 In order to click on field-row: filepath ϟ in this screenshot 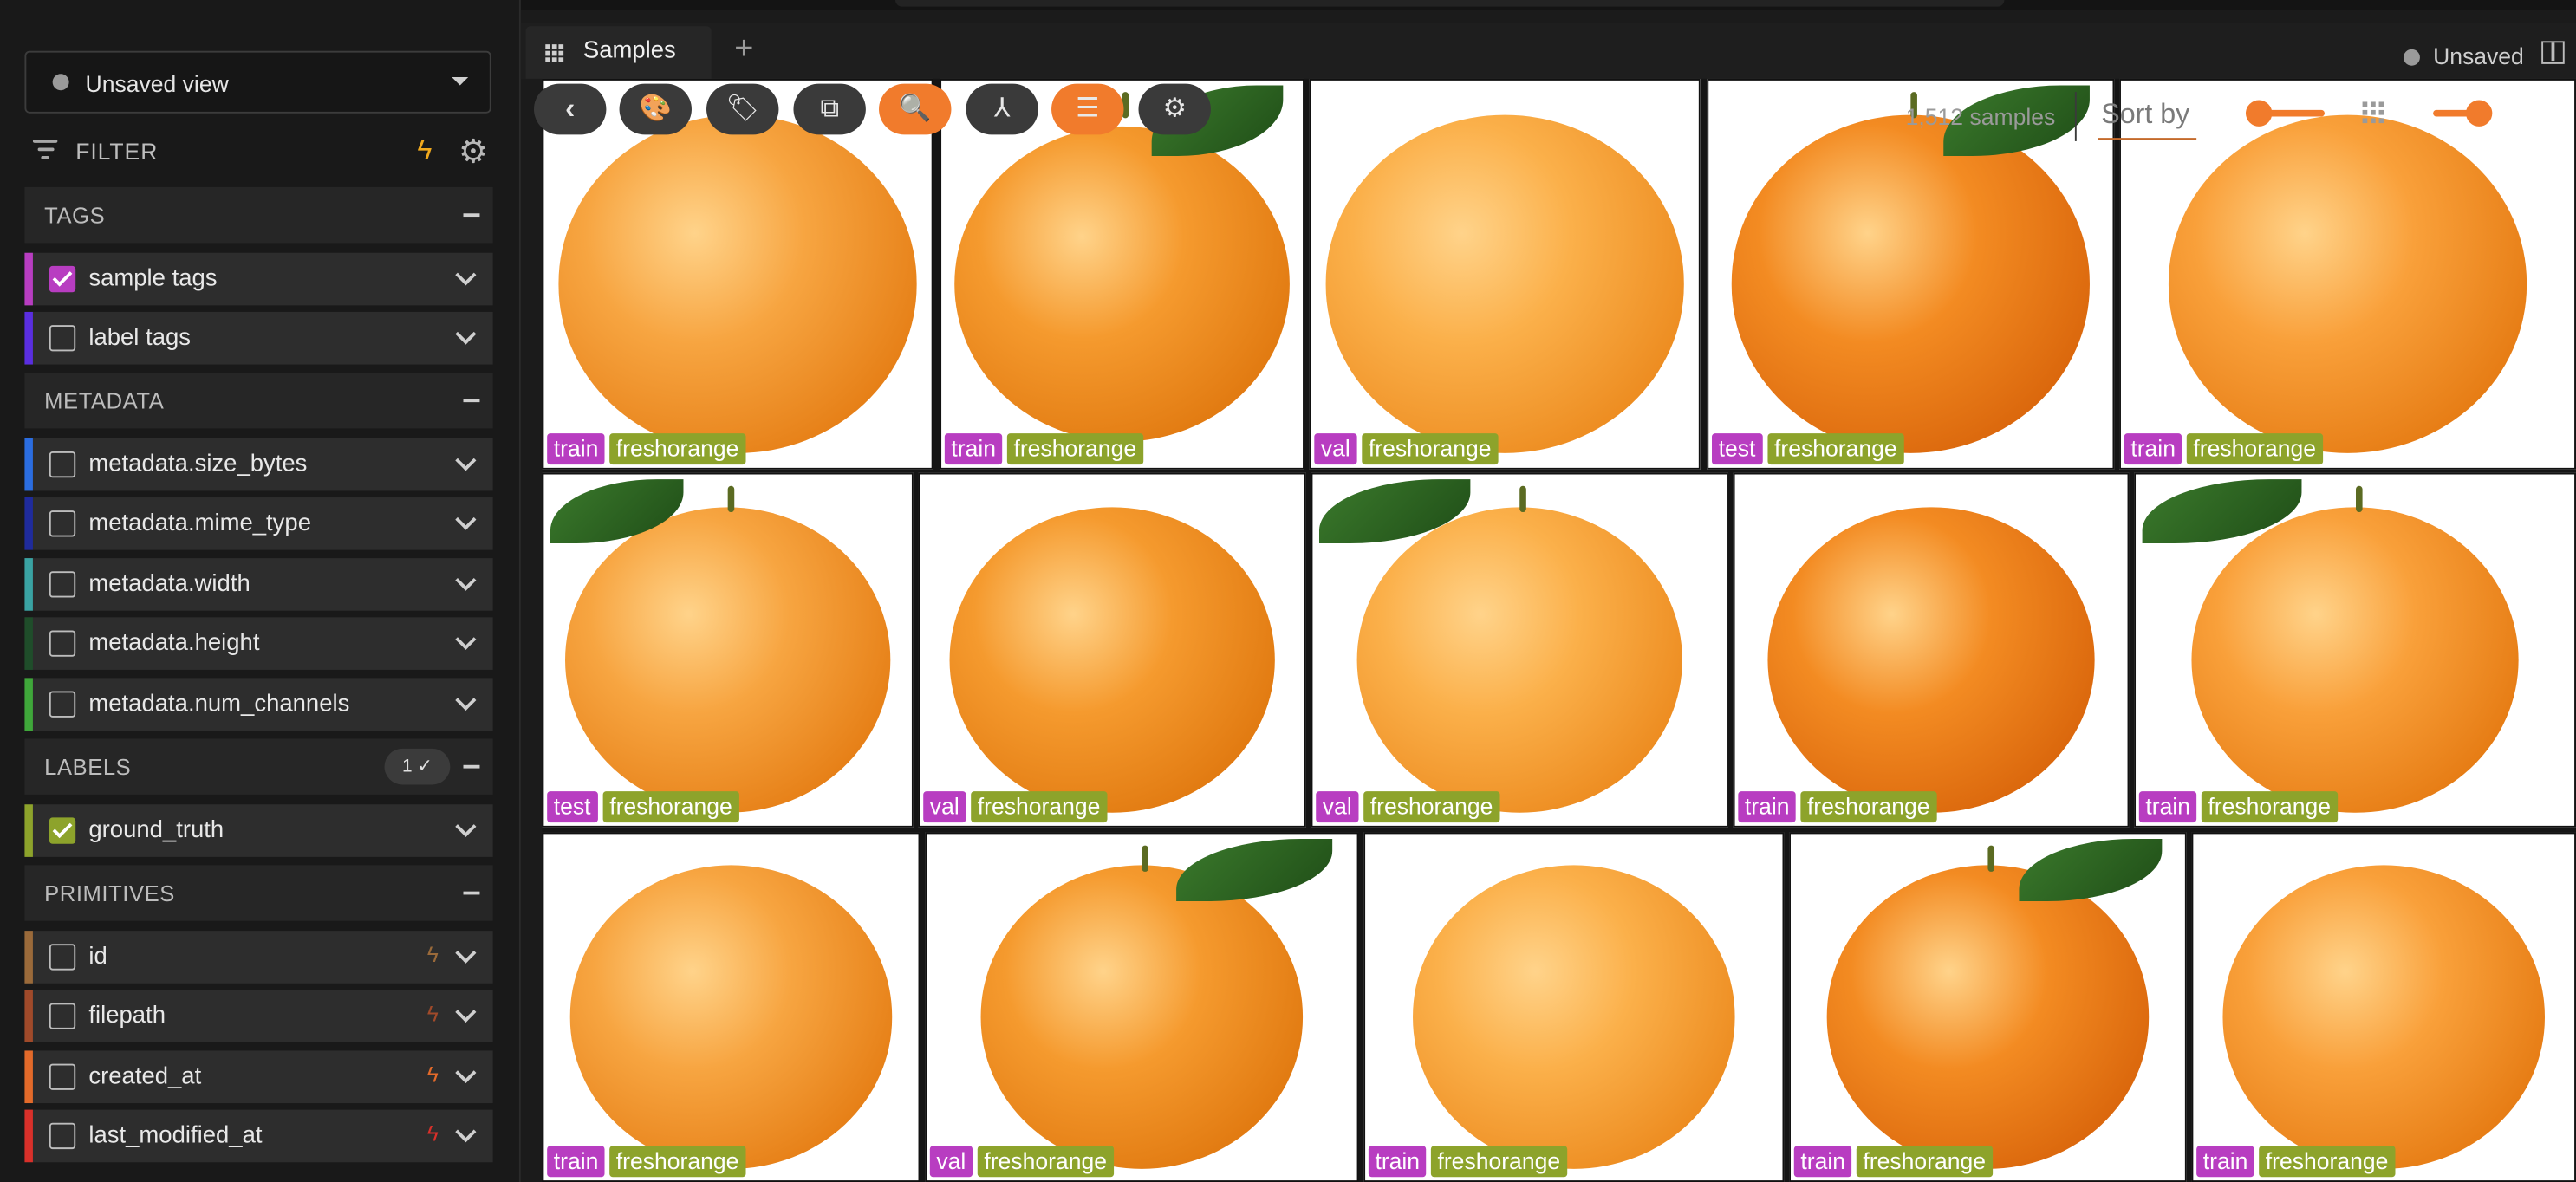, I will do `click(258, 1016)`.